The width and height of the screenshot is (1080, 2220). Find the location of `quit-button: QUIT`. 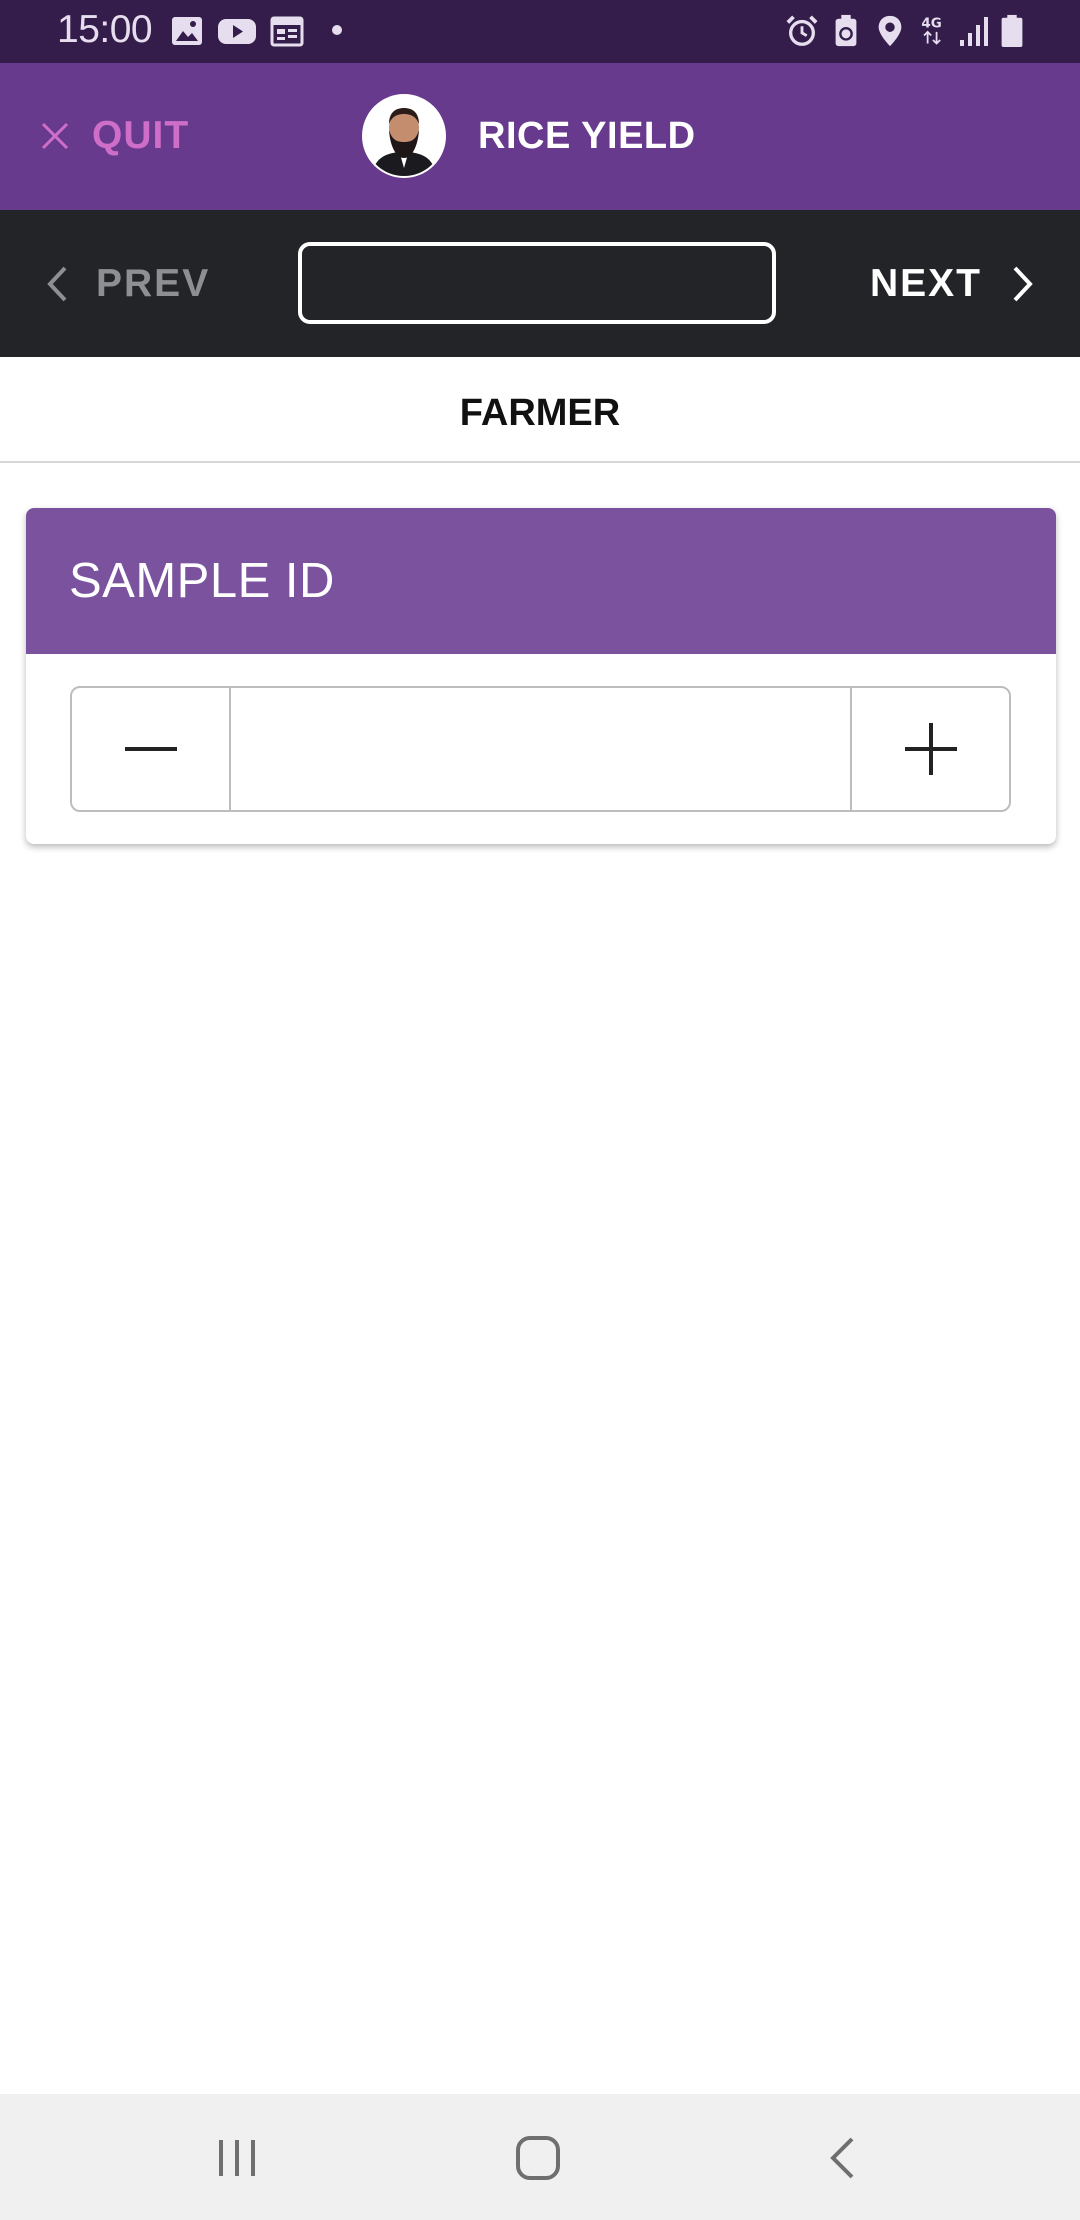

quit-button: QUIT is located at coordinates (114, 136).